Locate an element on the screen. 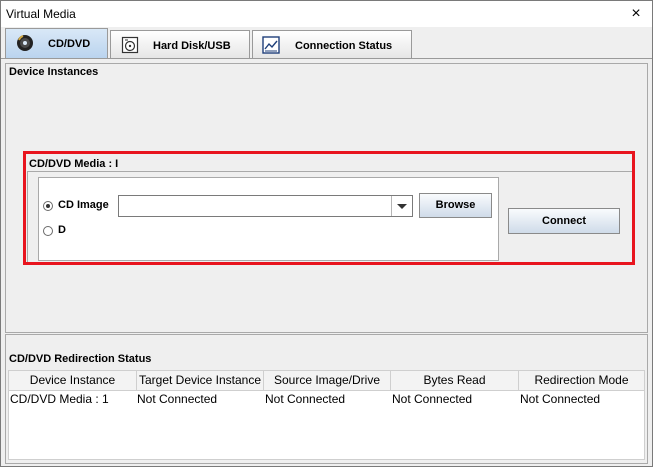  cd-dvd-icon is located at coordinates (25, 43).